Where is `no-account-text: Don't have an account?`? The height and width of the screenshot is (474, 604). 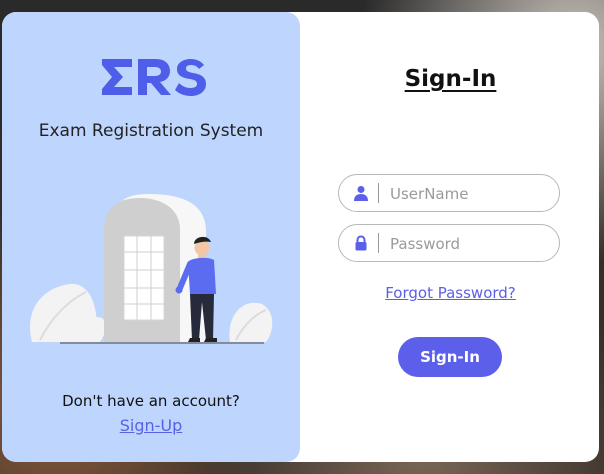
no-account-text: Don't have an account? is located at coordinates (151, 401).